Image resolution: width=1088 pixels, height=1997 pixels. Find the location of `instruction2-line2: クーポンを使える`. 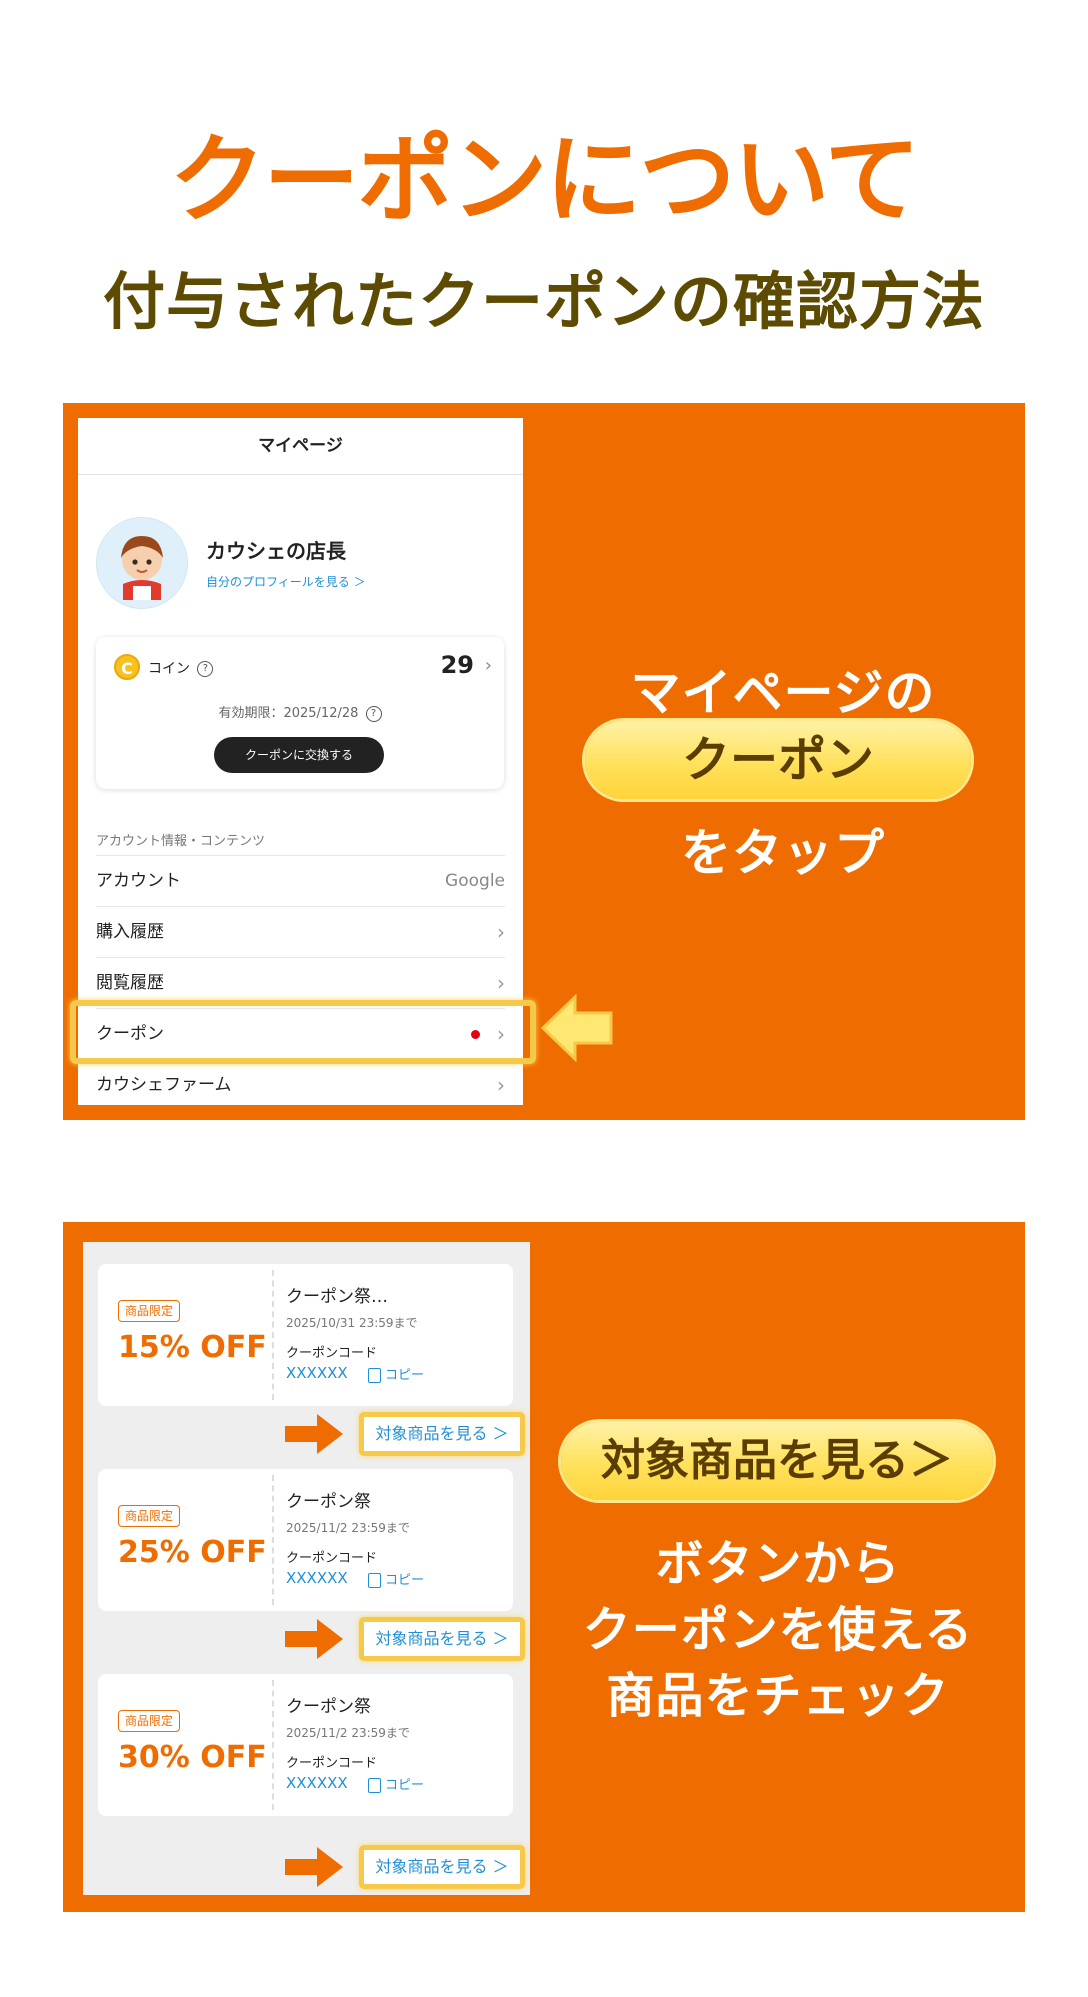

instruction2-line2: クーポンを使える is located at coordinates (778, 1630).